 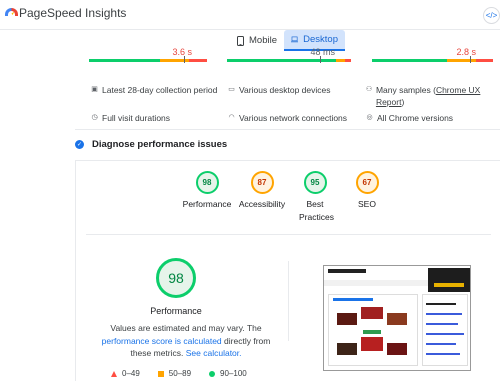 I want to click on info-durations: ◷ Full visit durations, so click(x=131, y=118).